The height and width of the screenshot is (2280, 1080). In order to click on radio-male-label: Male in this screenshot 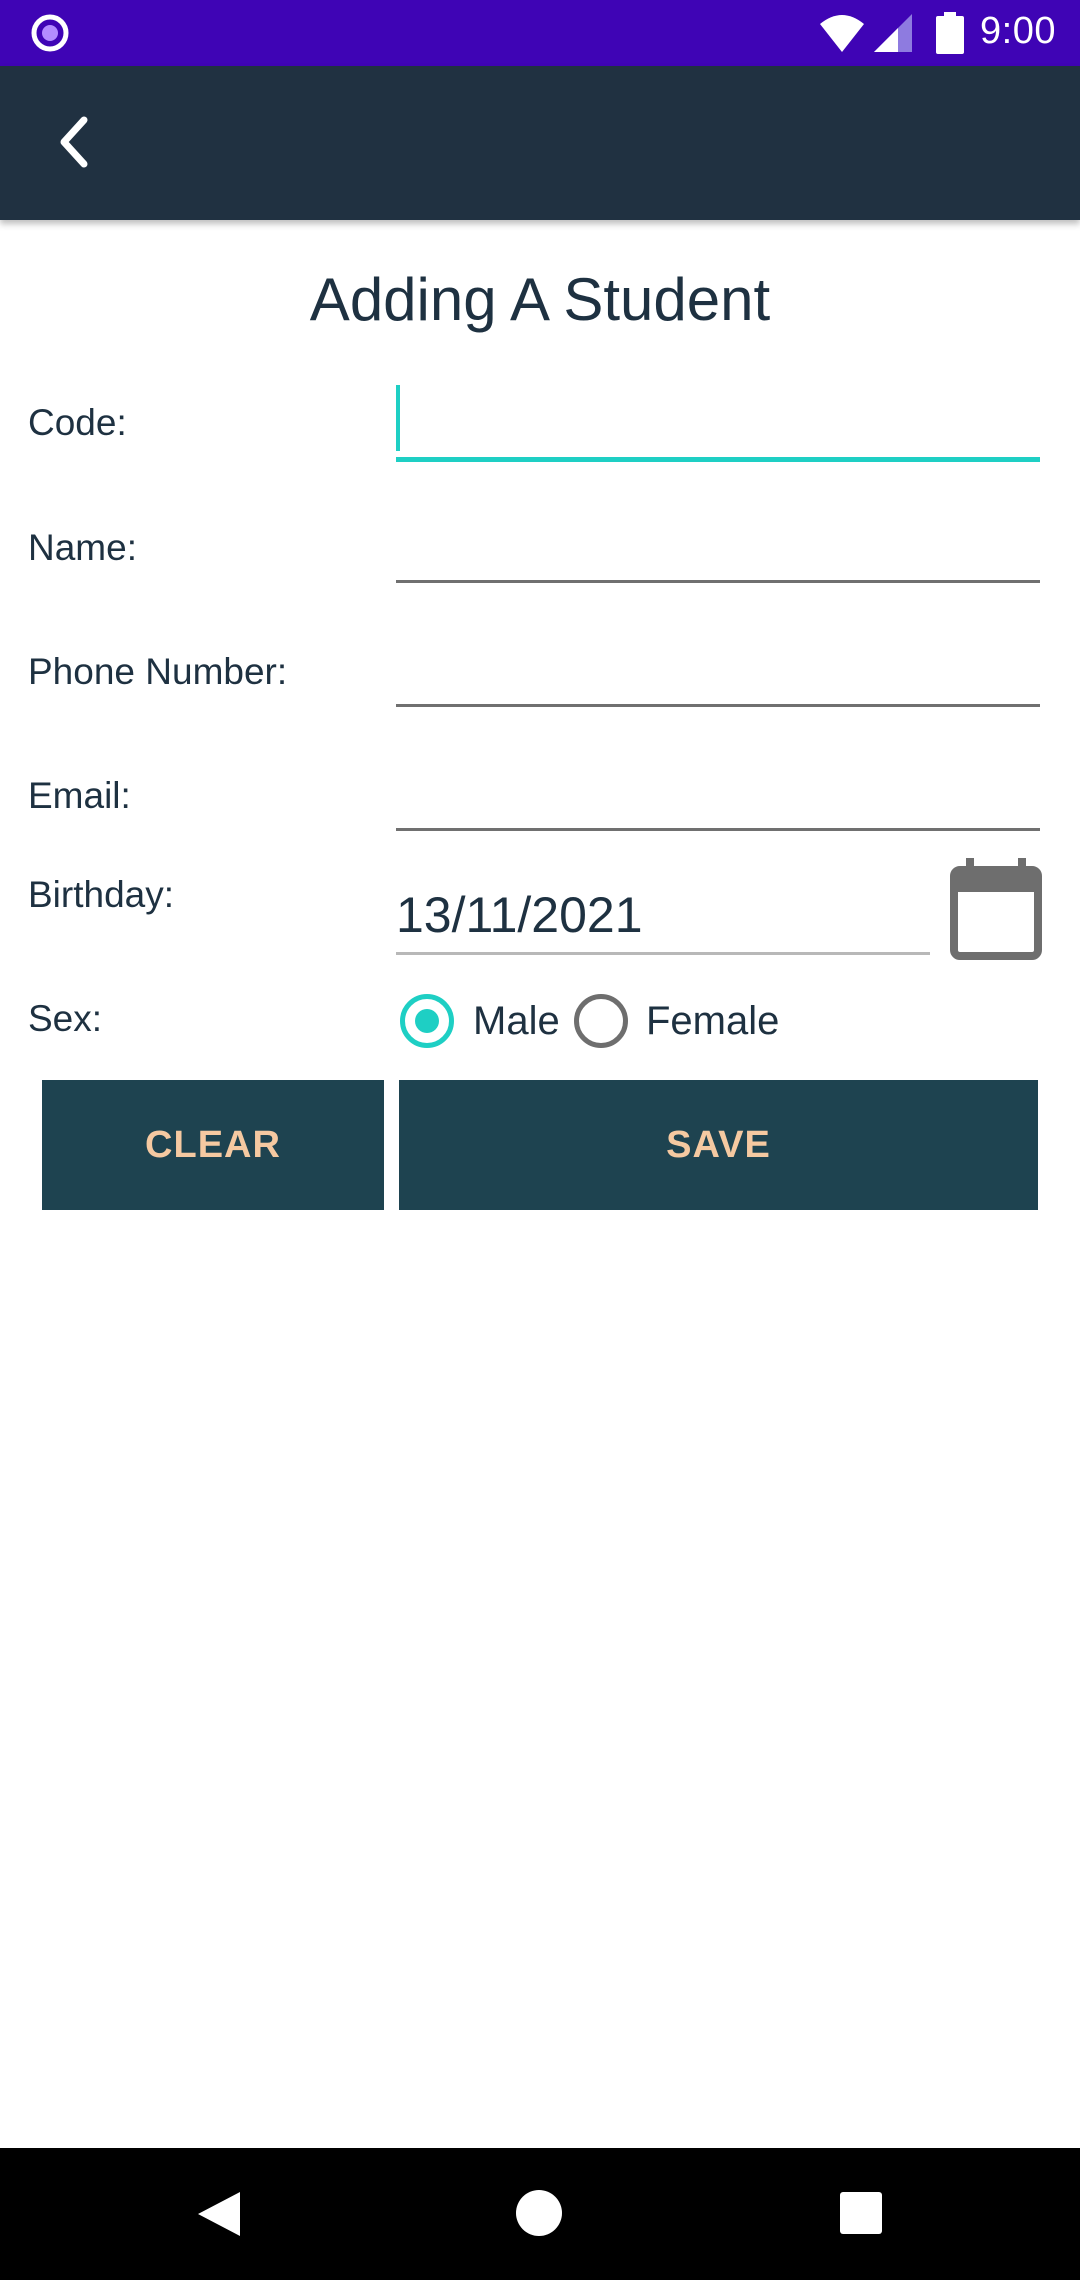, I will do `click(516, 1021)`.